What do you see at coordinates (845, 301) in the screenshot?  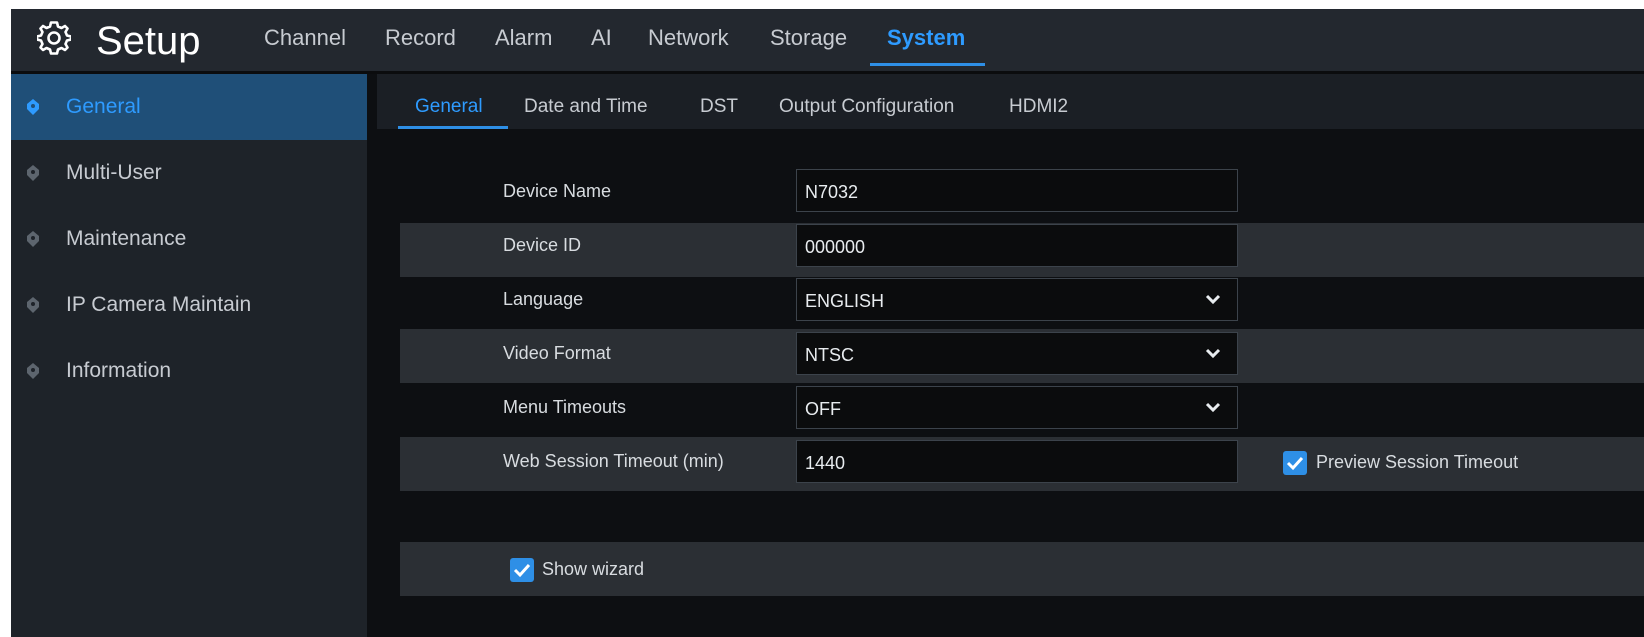 I see `language-value: ENGLISH` at bounding box center [845, 301].